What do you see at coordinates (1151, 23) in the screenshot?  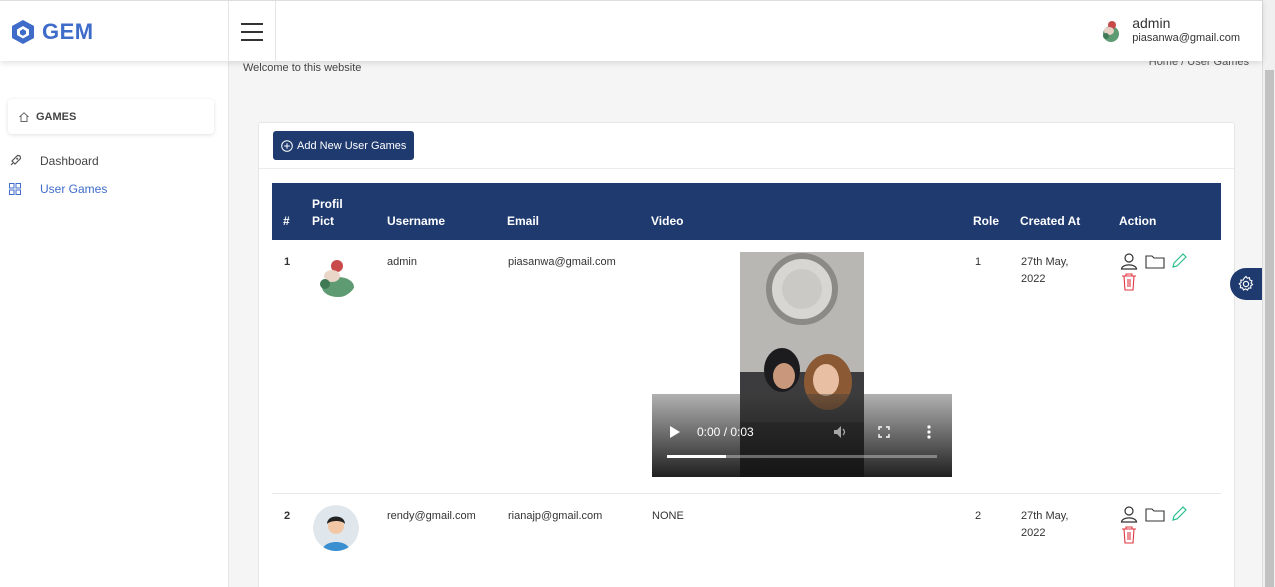 I see `user-name: admin` at bounding box center [1151, 23].